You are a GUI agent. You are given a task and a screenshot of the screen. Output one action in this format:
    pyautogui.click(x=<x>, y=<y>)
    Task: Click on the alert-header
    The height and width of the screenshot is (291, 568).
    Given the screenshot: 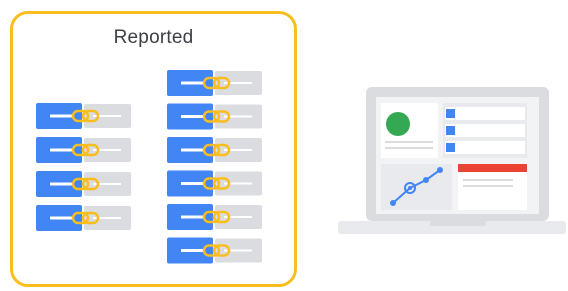 What is the action you would take?
    pyautogui.click(x=492, y=168)
    